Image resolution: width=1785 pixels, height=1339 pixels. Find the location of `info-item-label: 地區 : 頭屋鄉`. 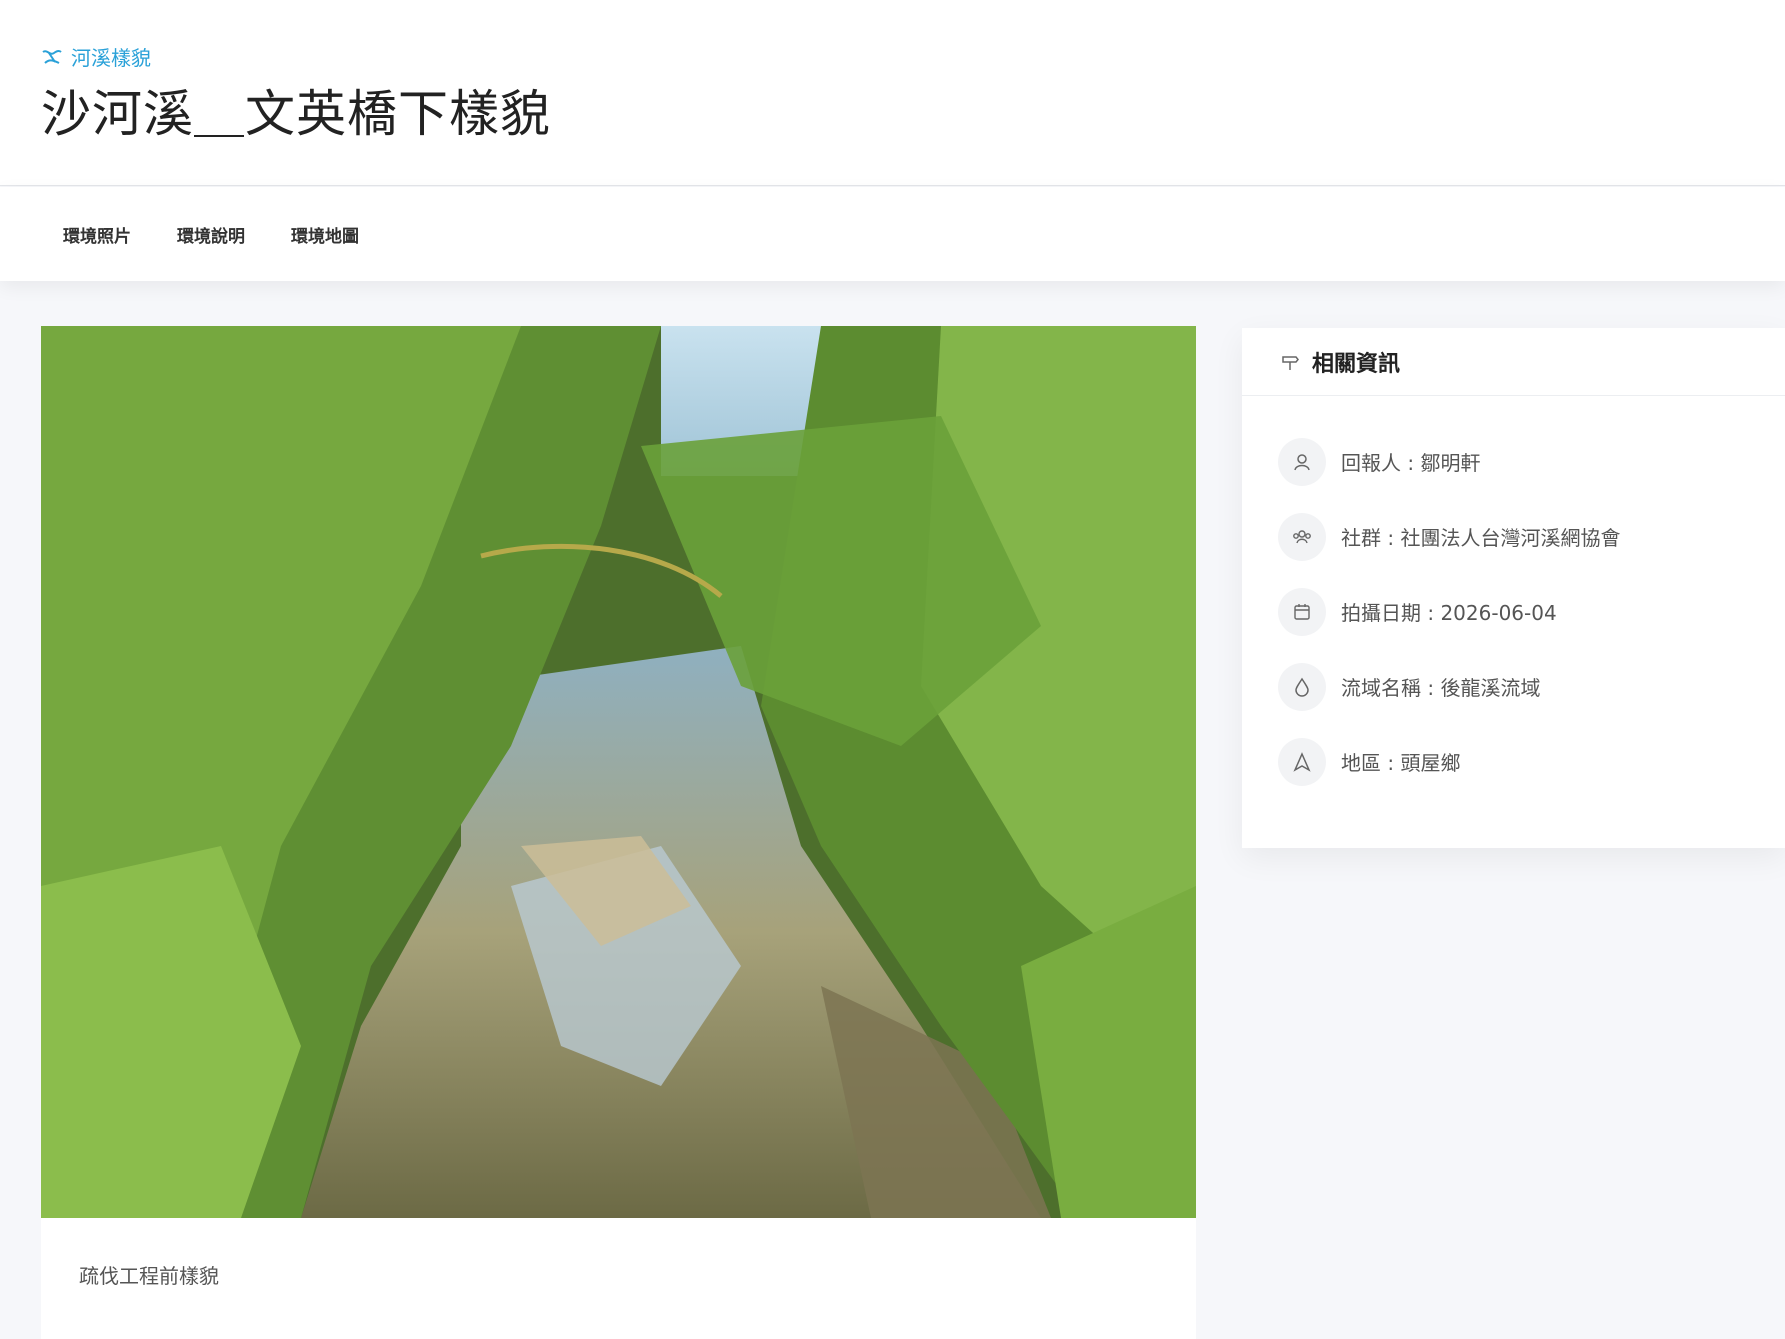

info-item-label: 地區 : 頭屋鄉 is located at coordinates (1401, 763).